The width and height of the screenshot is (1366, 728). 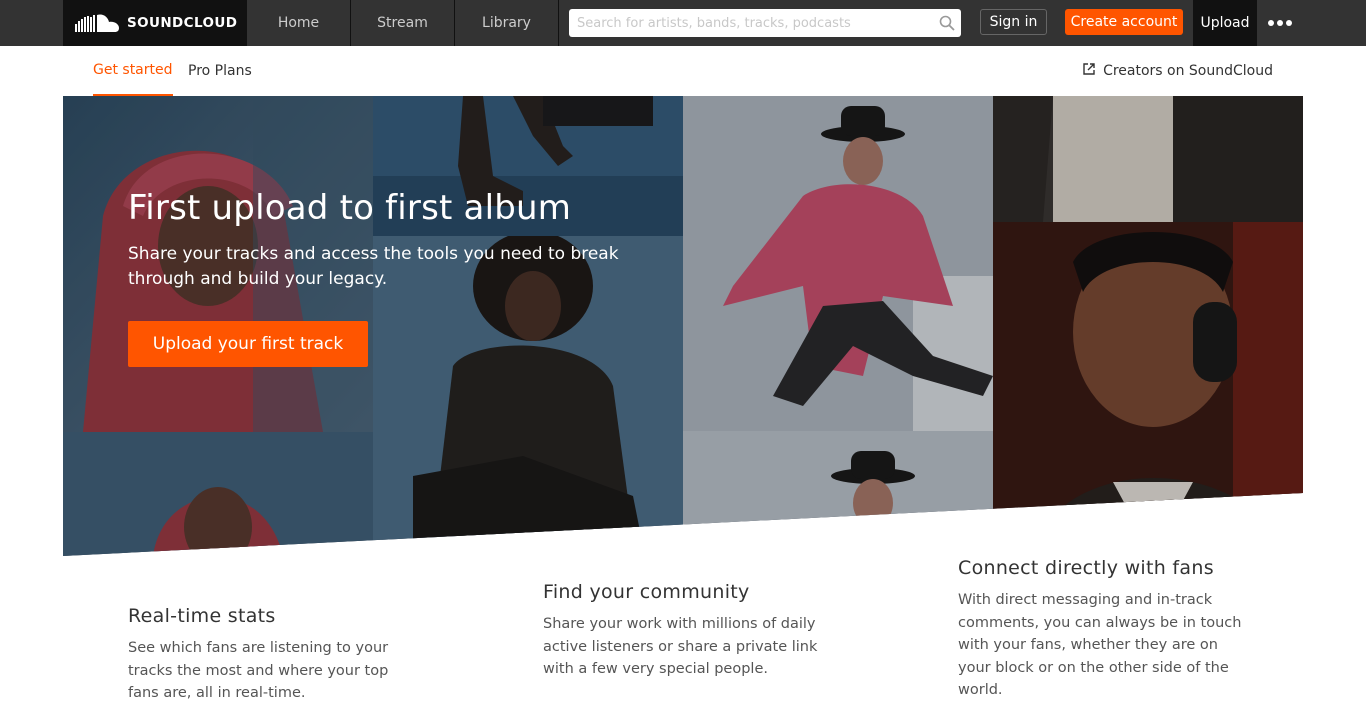 I want to click on search-box, so click(x=765, y=23).